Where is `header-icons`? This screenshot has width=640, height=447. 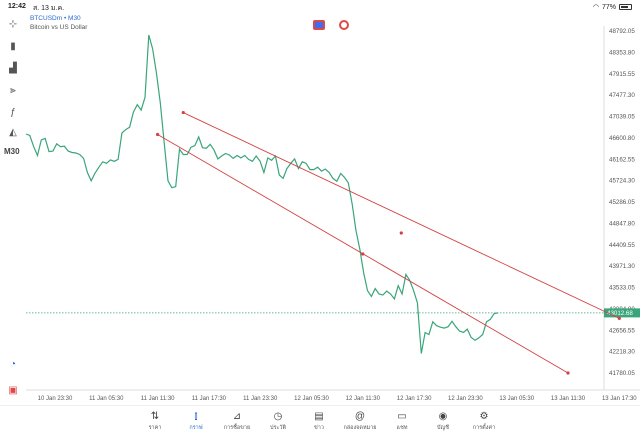
header-icons is located at coordinates (331, 25).